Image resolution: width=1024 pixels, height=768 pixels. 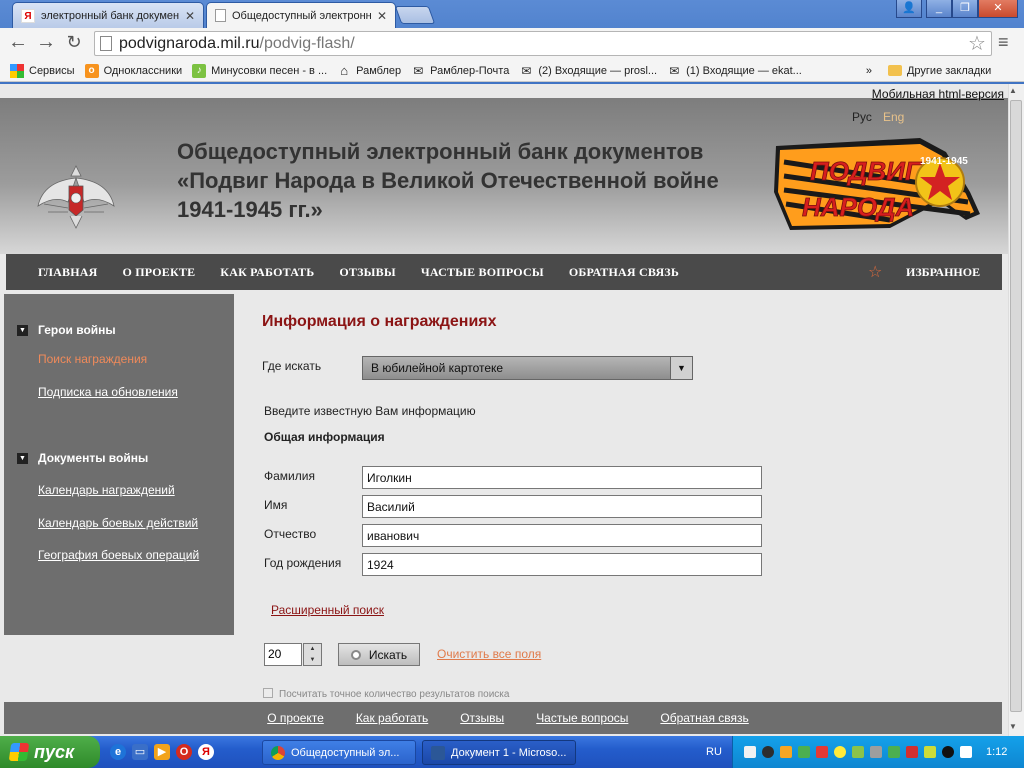 What do you see at coordinates (290, 534) in the screenshot?
I see `patronymic-label: Отчество` at bounding box center [290, 534].